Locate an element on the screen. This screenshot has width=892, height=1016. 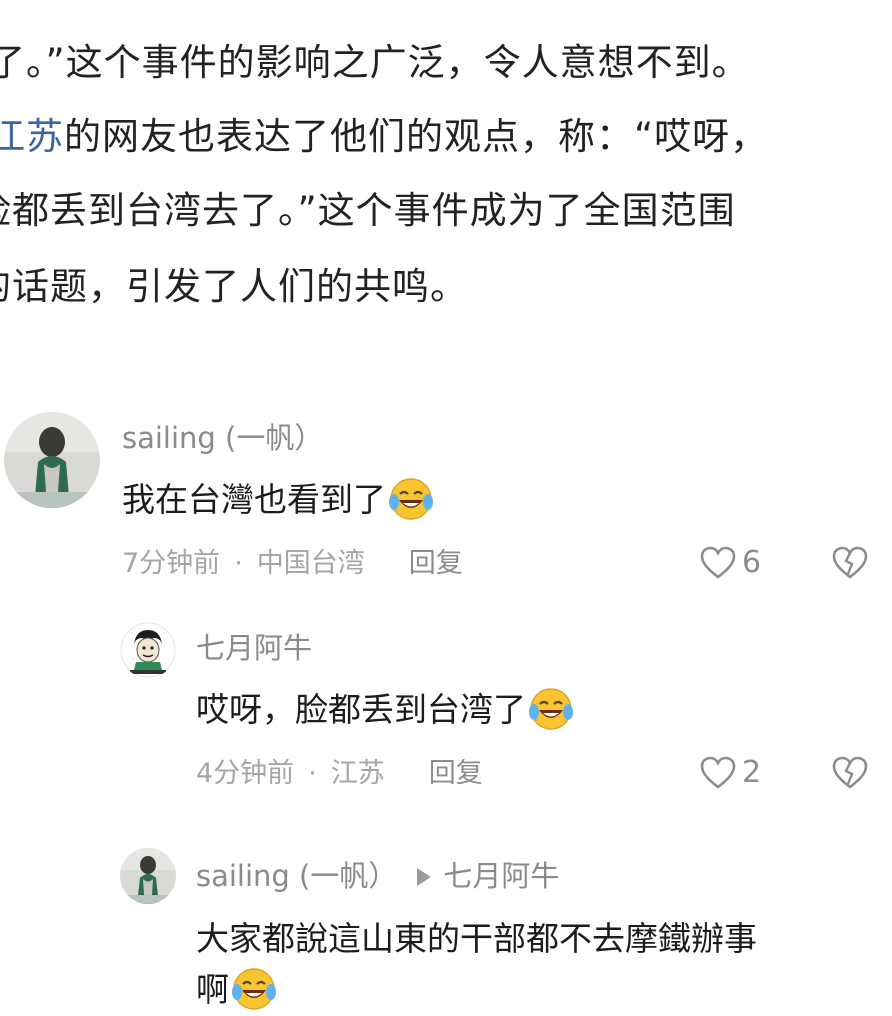
comment-text: 哎呀，脸都丢到台湾了 is located at coordinates (385, 709).